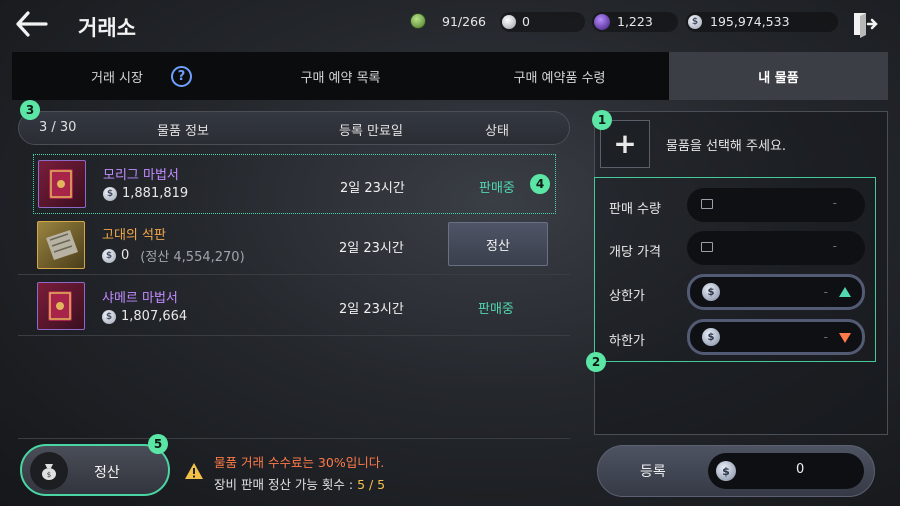  I want to click on tab-purchase-reservations: 구매 예약 목록, so click(340, 76).